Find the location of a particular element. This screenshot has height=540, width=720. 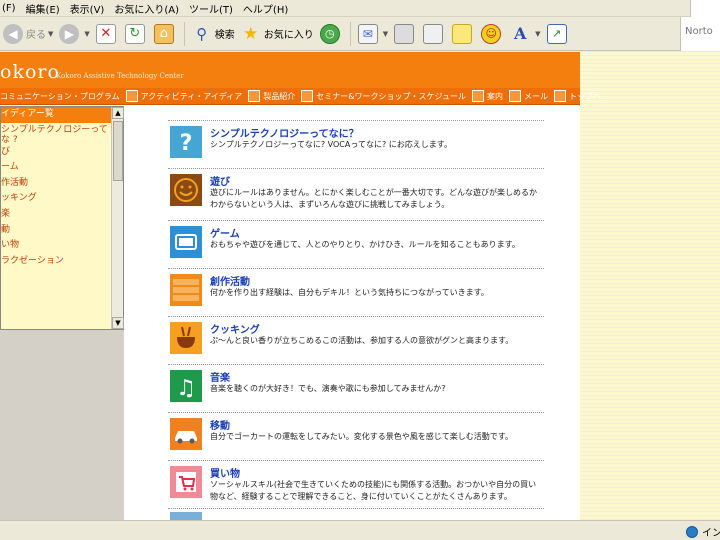

edit-button is located at coordinates (434, 34).